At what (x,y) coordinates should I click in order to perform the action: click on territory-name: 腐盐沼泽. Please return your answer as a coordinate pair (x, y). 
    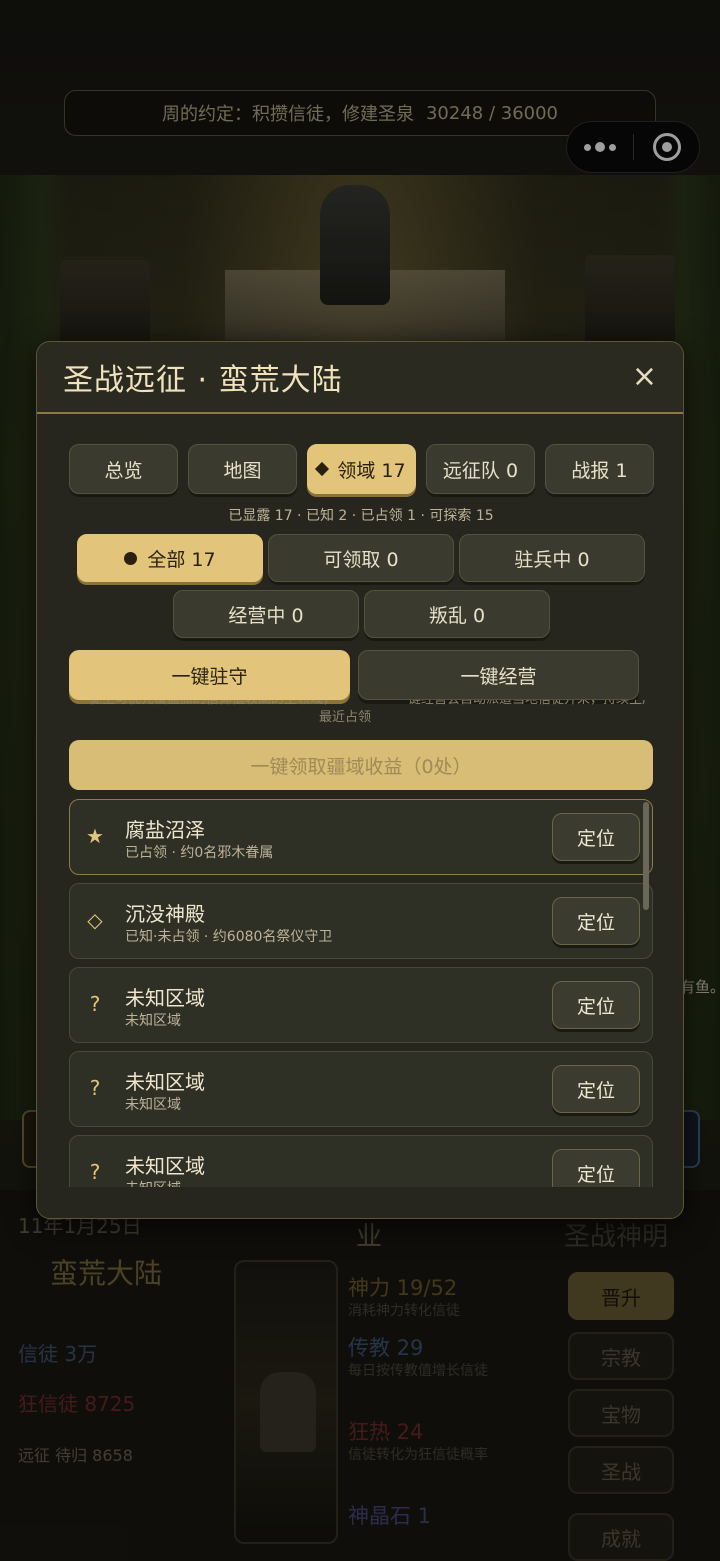
    Looking at the image, I should click on (165, 830).